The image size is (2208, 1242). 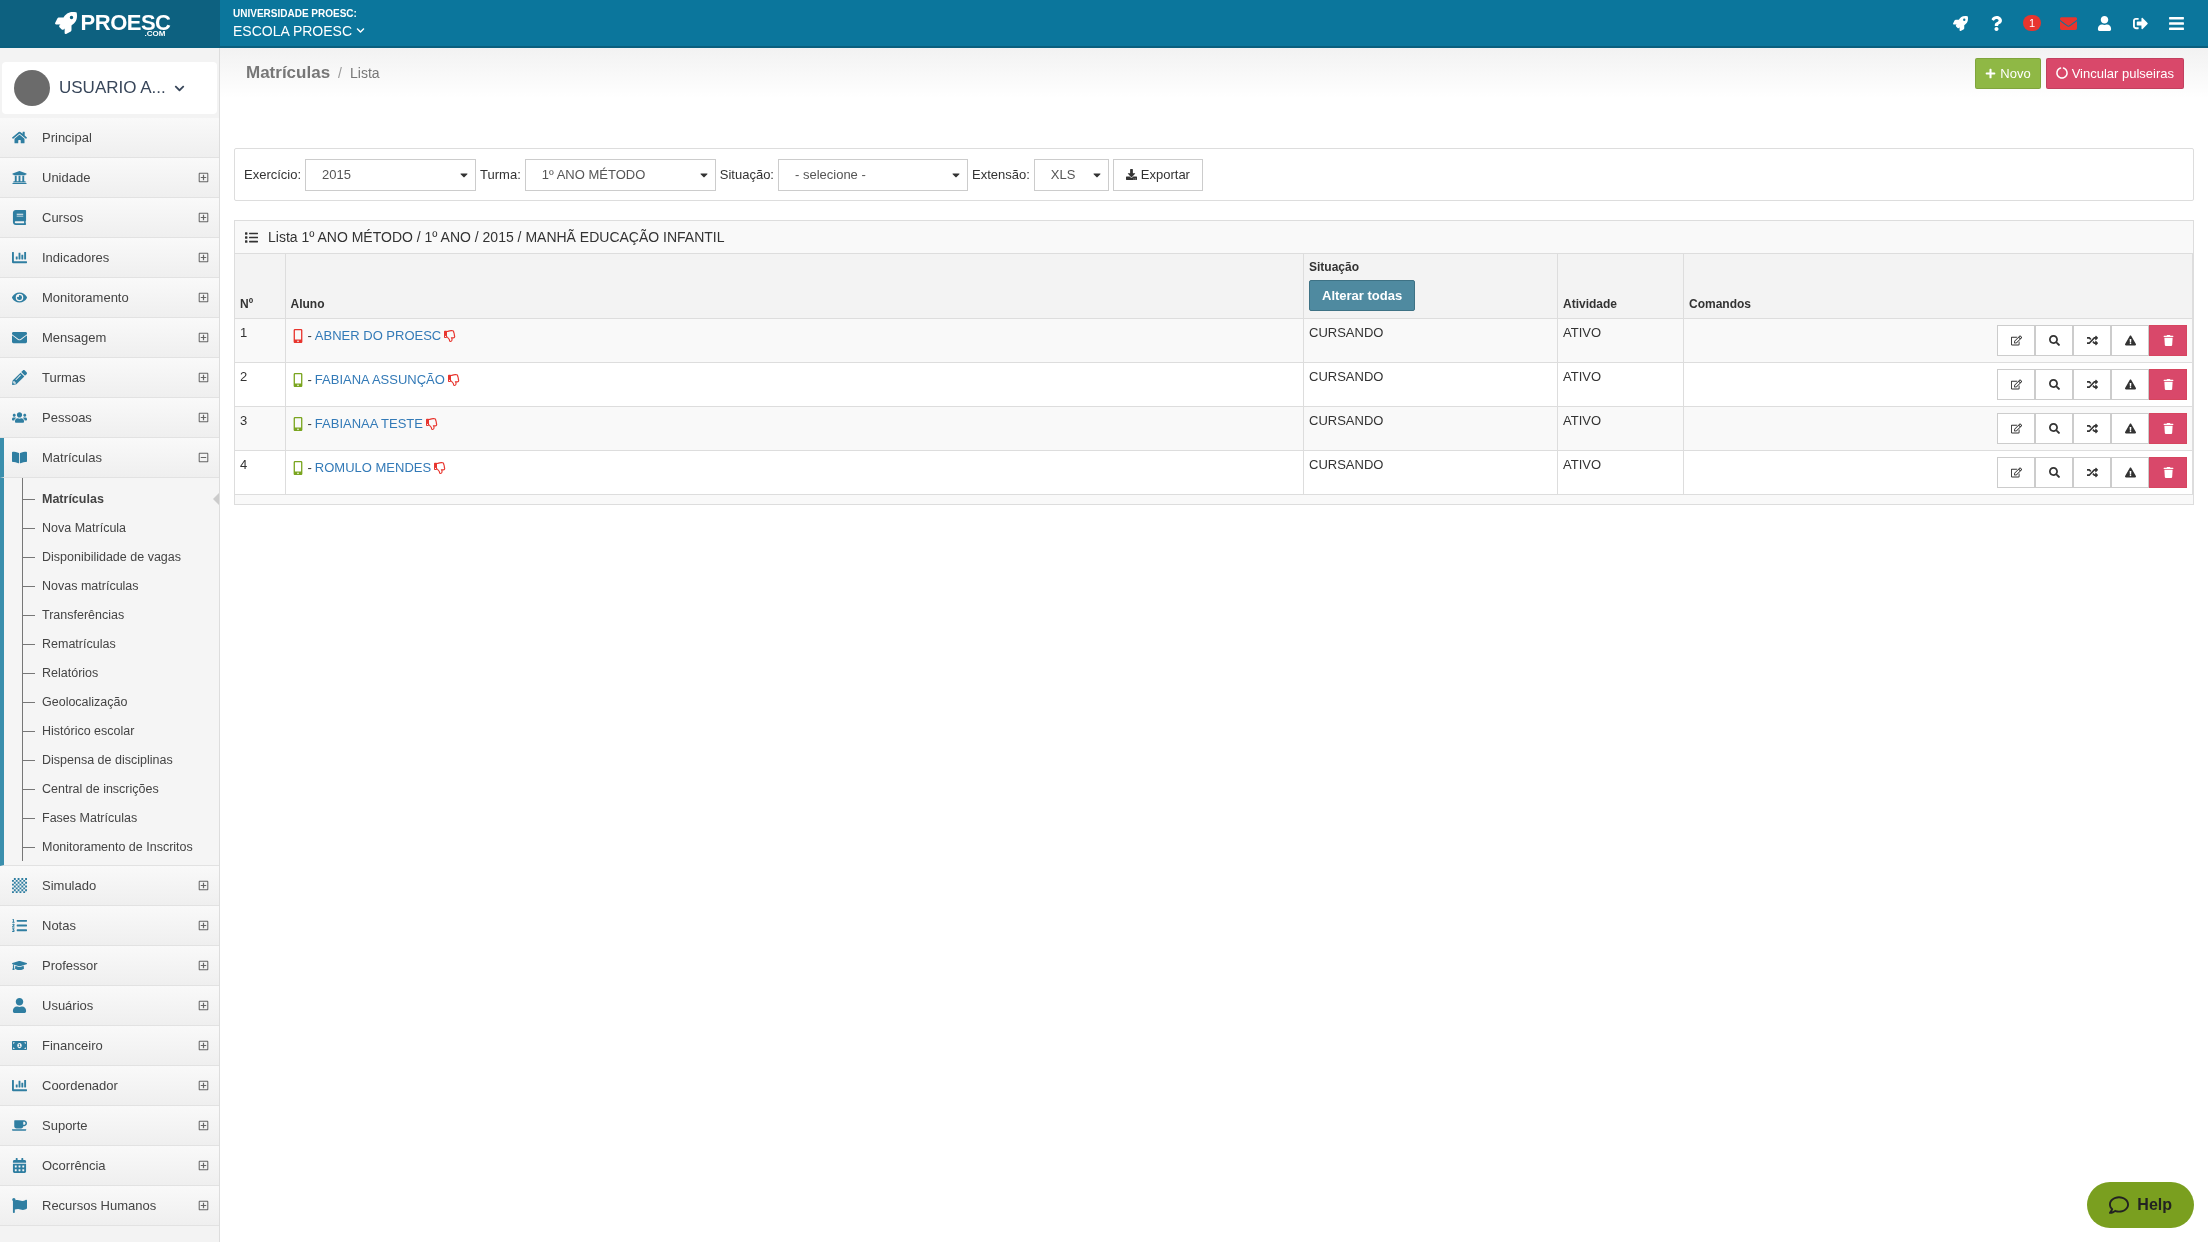 What do you see at coordinates (1362, 295) in the screenshot?
I see `change-all-button: Alterar todas` at bounding box center [1362, 295].